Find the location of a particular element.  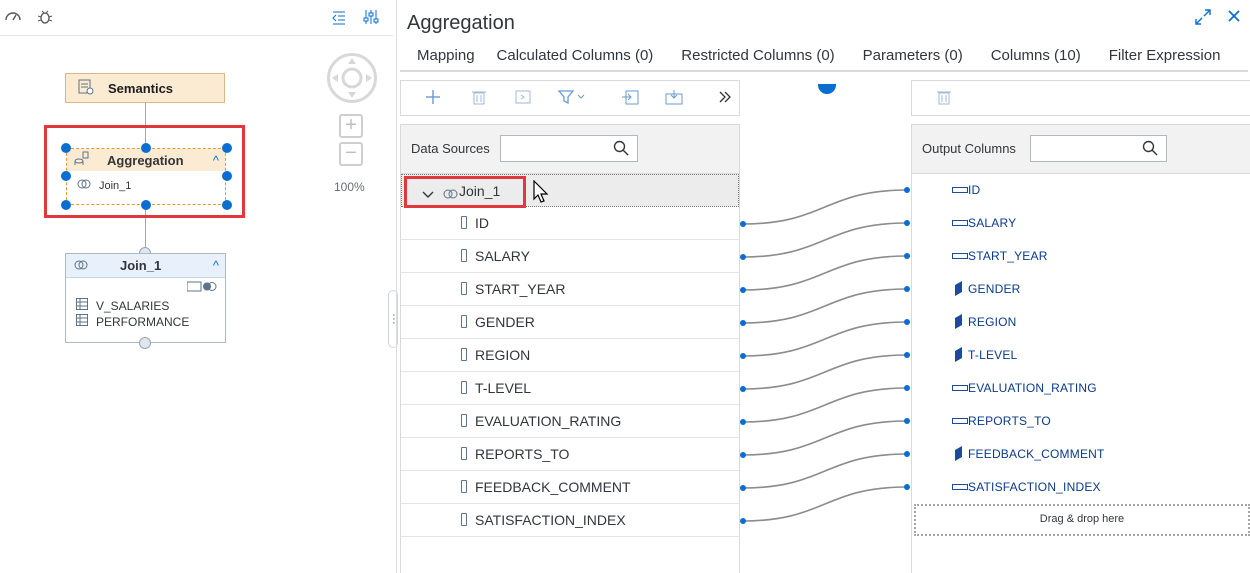

drop-zone: Drag & drop here is located at coordinates (1082, 520).